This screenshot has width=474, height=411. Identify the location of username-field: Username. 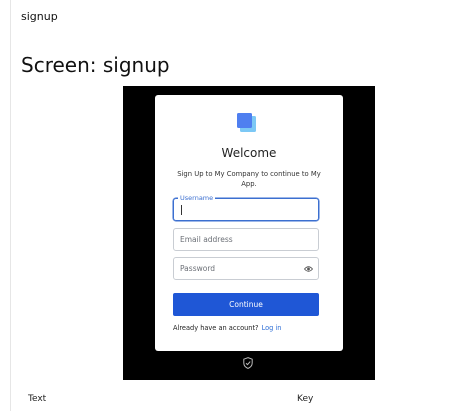
(246, 207).